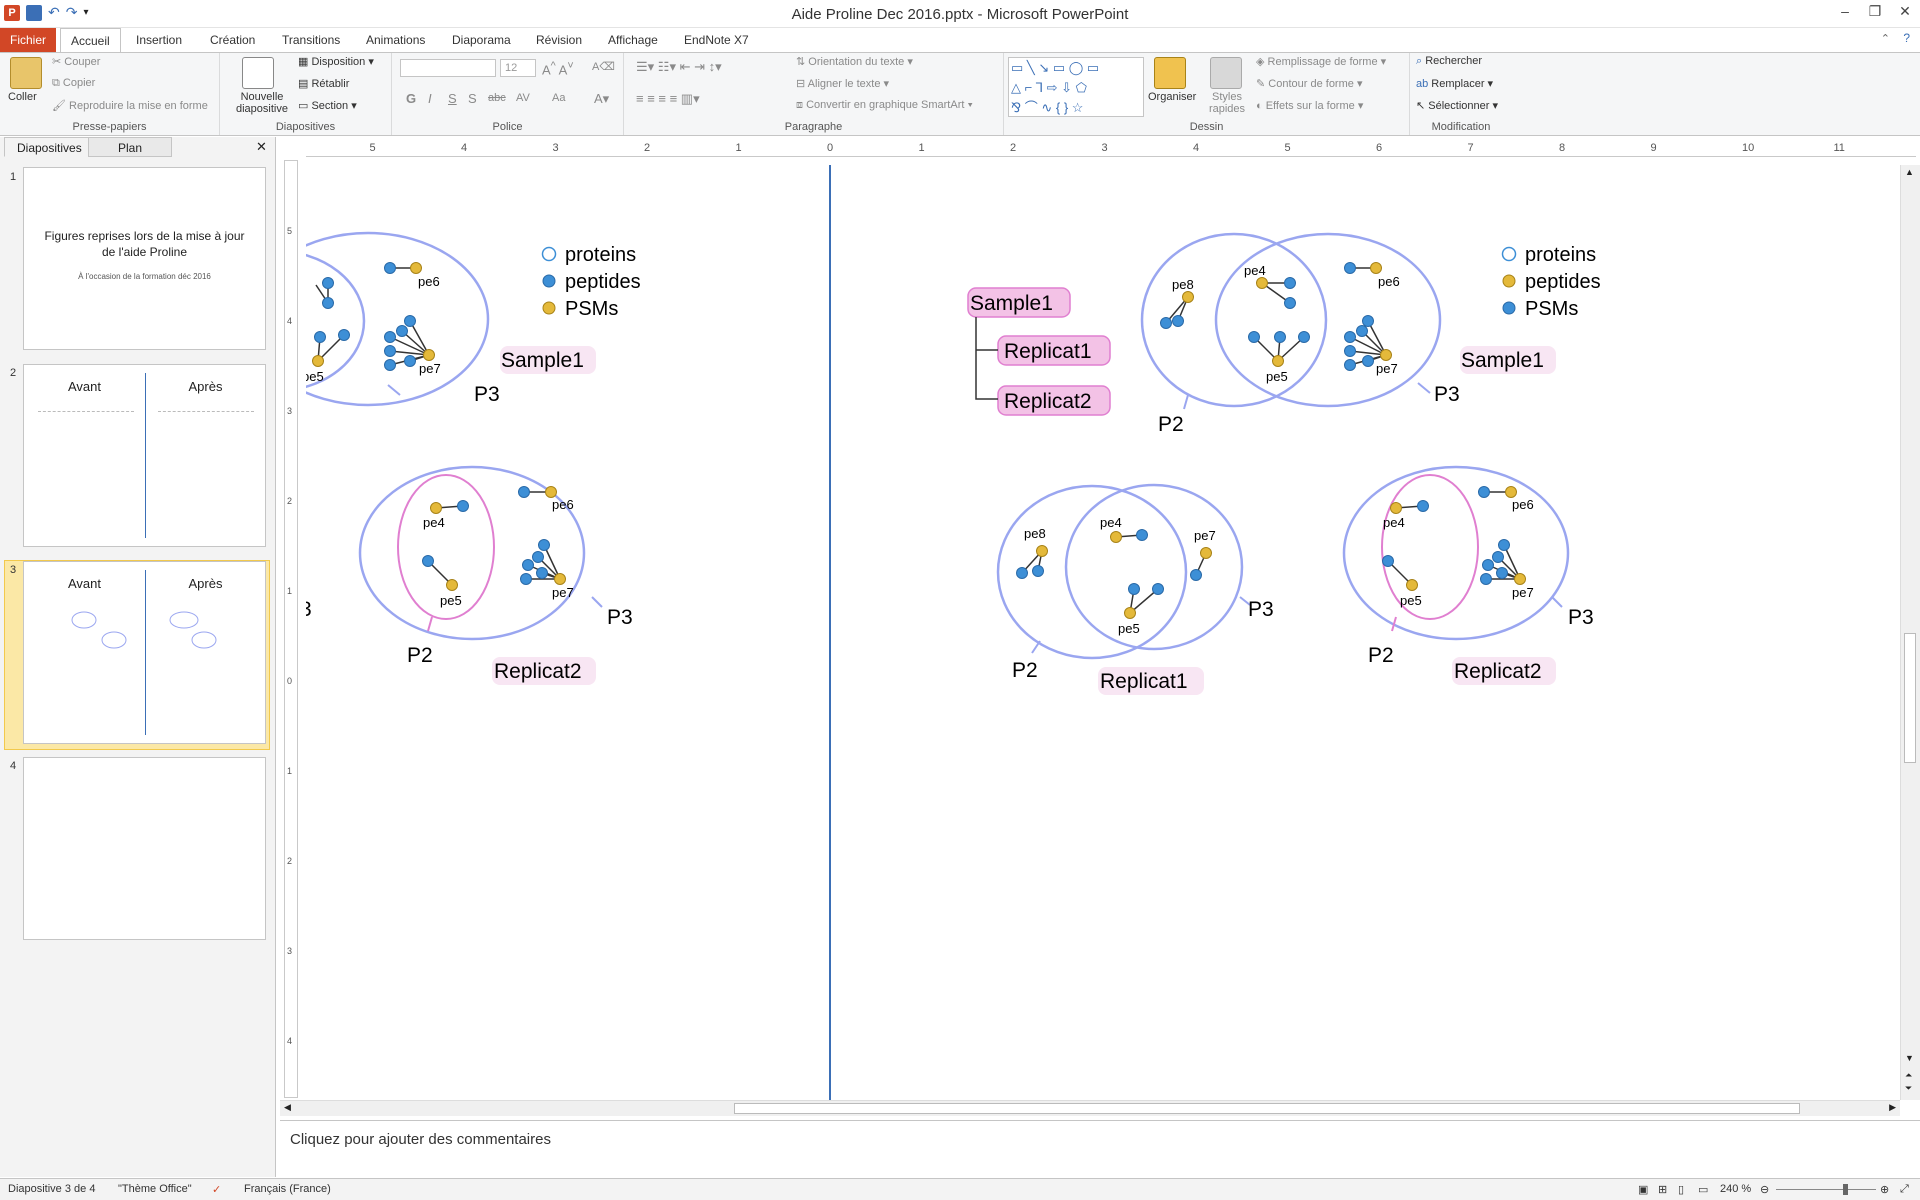 The height and width of the screenshot is (1200, 1920). What do you see at coordinates (1449, 61) in the screenshot?
I see `find-button: ⌕ Rechercher` at bounding box center [1449, 61].